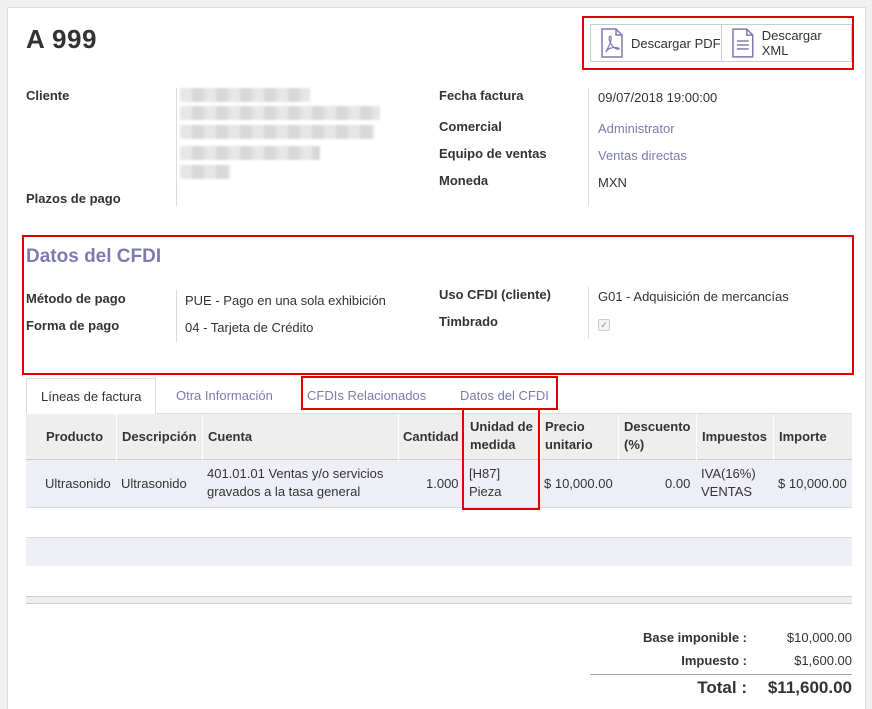 This screenshot has height=709, width=872. Describe the element at coordinates (728, 473) in the screenshot. I see `cell-impuestos-line1: IVA(16%)` at that location.